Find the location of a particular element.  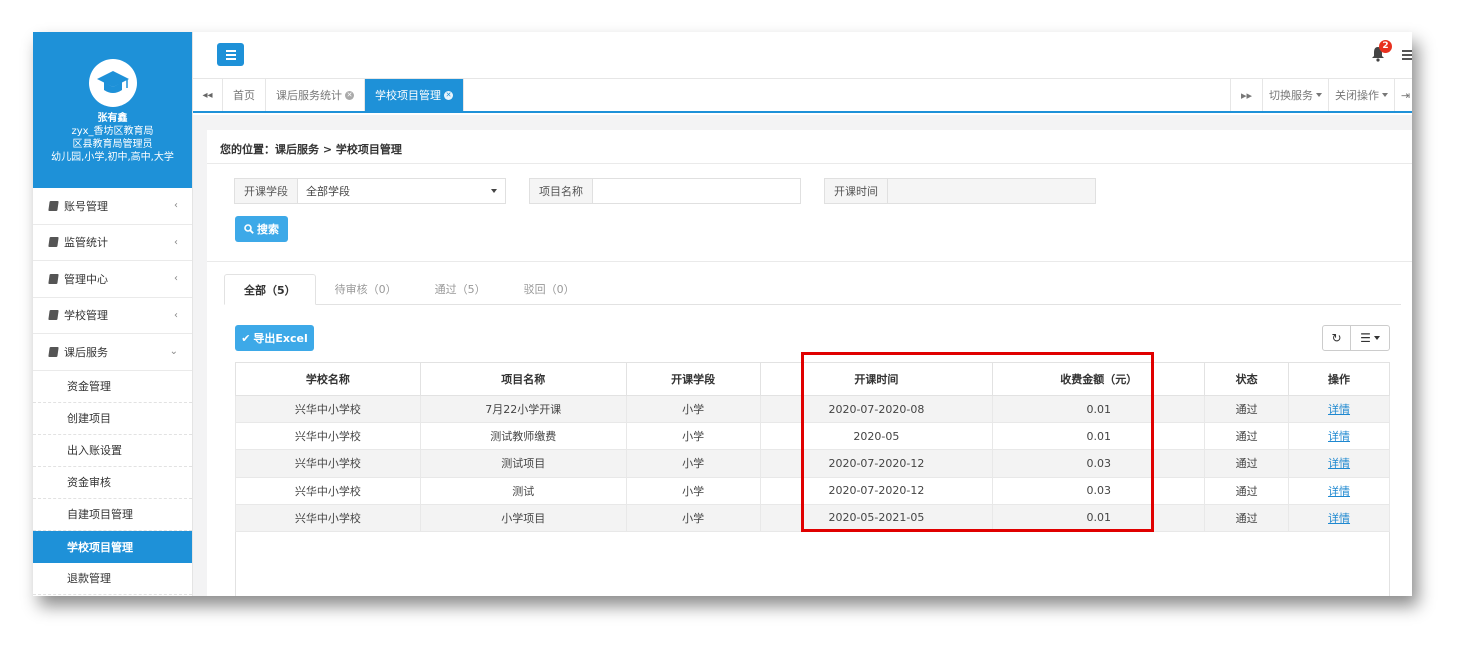

project-name-input is located at coordinates (696, 191).